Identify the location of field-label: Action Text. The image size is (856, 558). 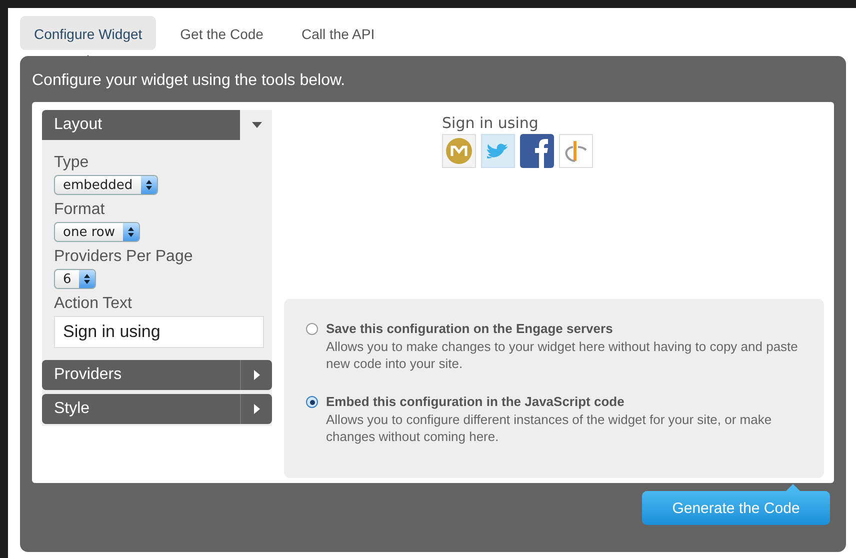
(93, 304).